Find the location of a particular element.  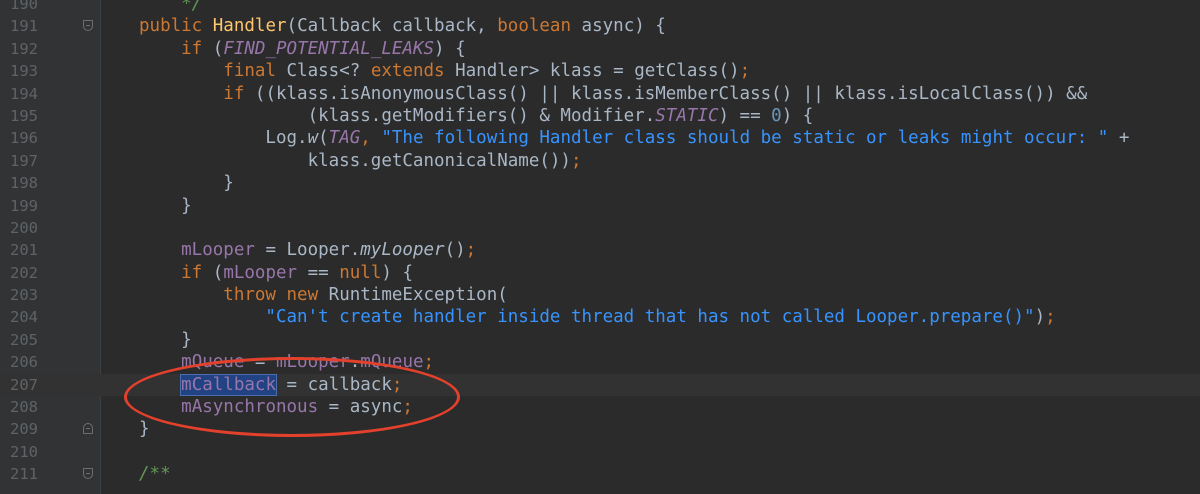

code-token: Class<? is located at coordinates (328, 71).